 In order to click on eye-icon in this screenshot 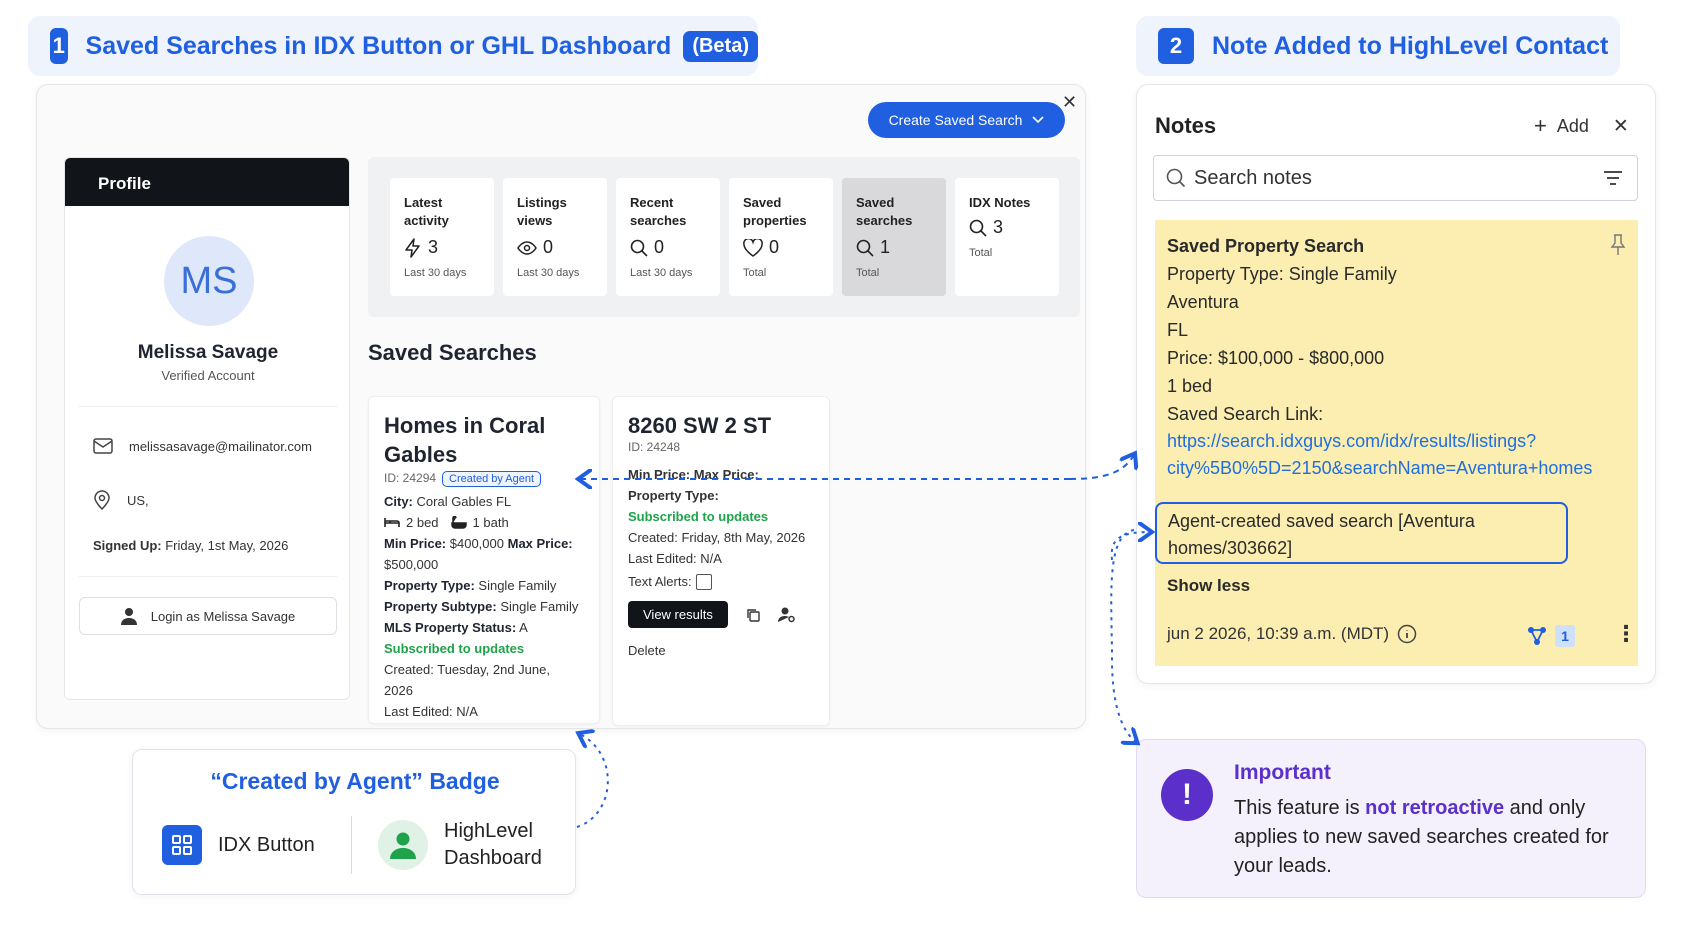, I will do `click(527, 247)`.